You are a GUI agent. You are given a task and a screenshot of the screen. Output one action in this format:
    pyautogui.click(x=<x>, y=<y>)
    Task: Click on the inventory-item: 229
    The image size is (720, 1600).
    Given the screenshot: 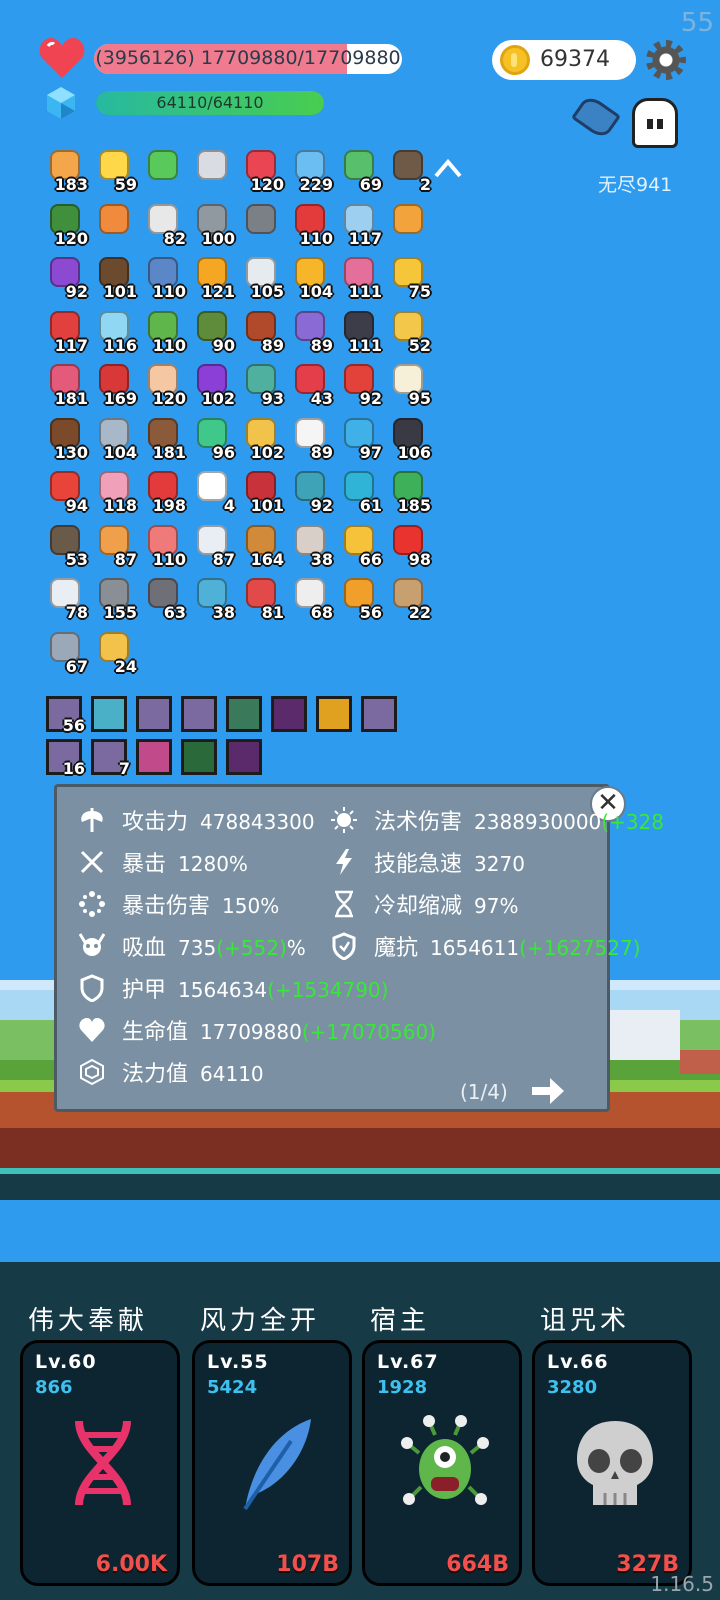 What is the action you would take?
    pyautogui.click(x=310, y=170)
    